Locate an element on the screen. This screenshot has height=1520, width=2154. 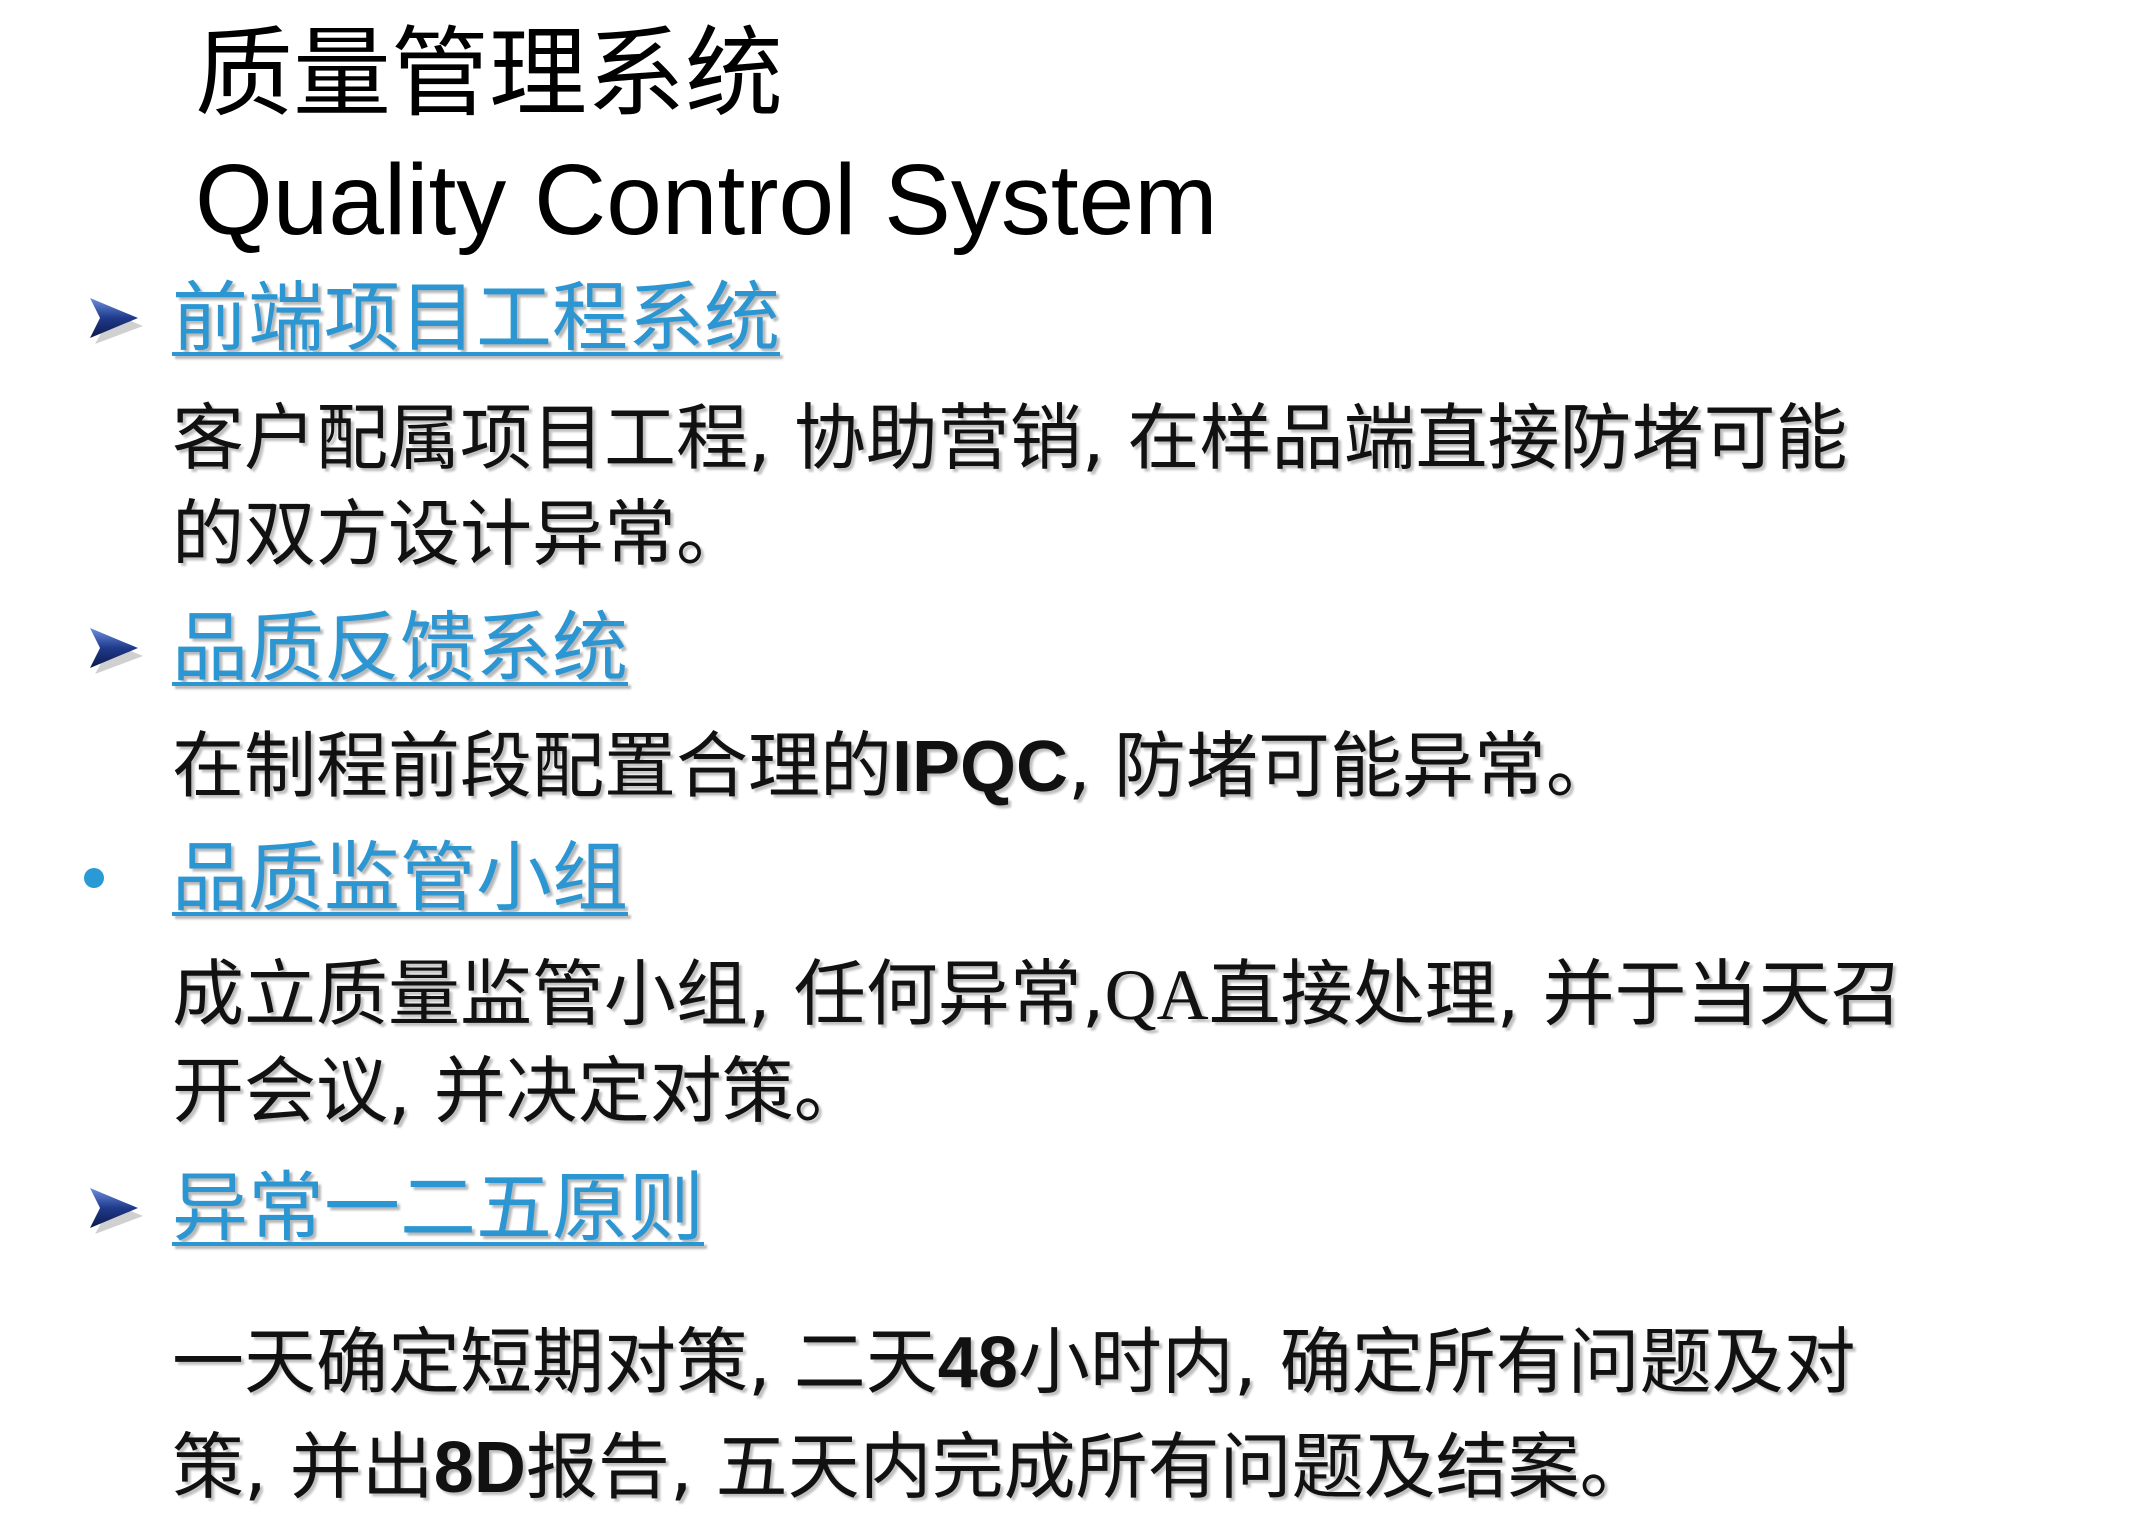
body-text-segment: 直接处理, 并于当天召 is located at coordinates (1555, 994).